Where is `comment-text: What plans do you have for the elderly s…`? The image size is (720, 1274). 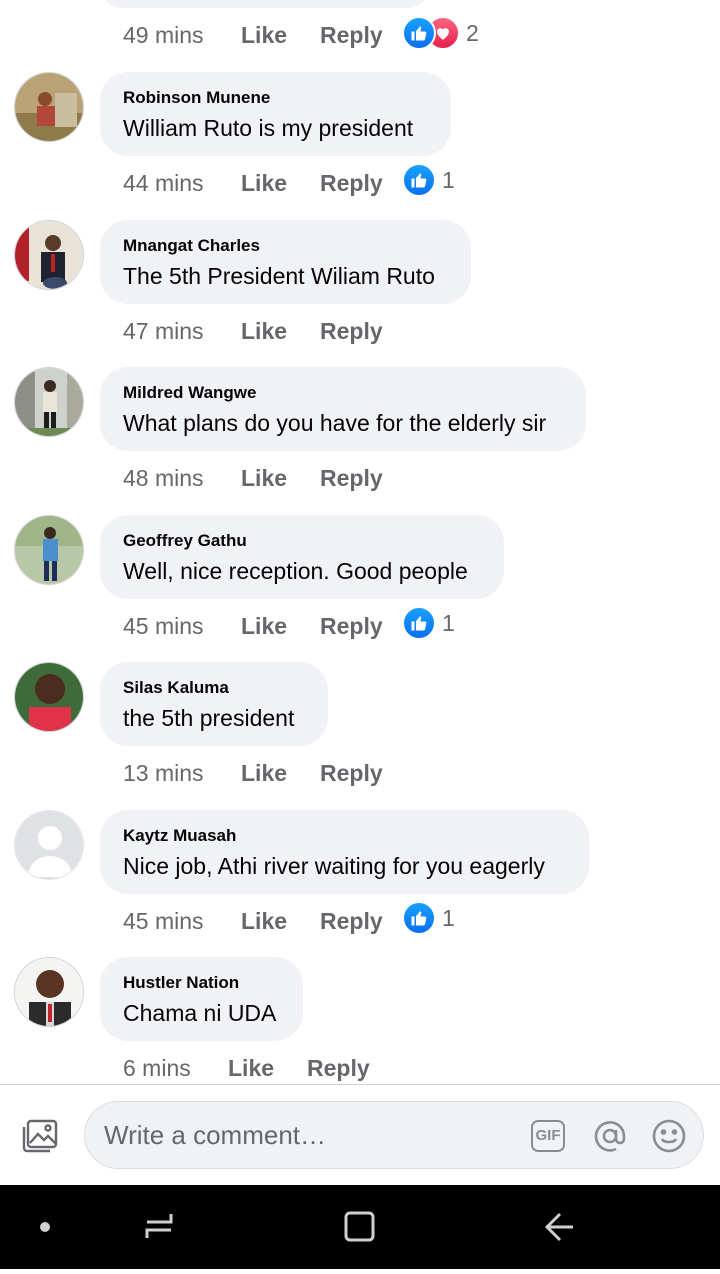 comment-text: What plans do you have for the elderly s… is located at coordinates (335, 423).